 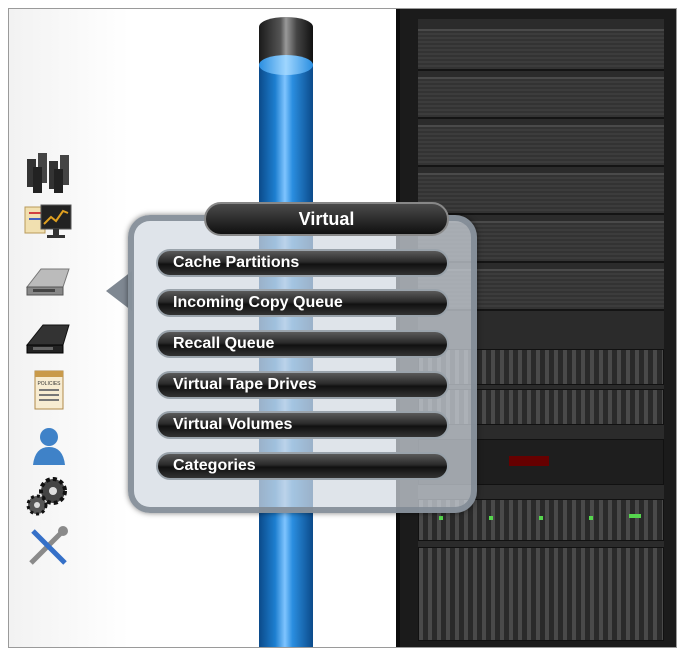 What do you see at coordinates (302, 263) in the screenshot?
I see `menu-item-cache-partitions: Cache Partitions` at bounding box center [302, 263].